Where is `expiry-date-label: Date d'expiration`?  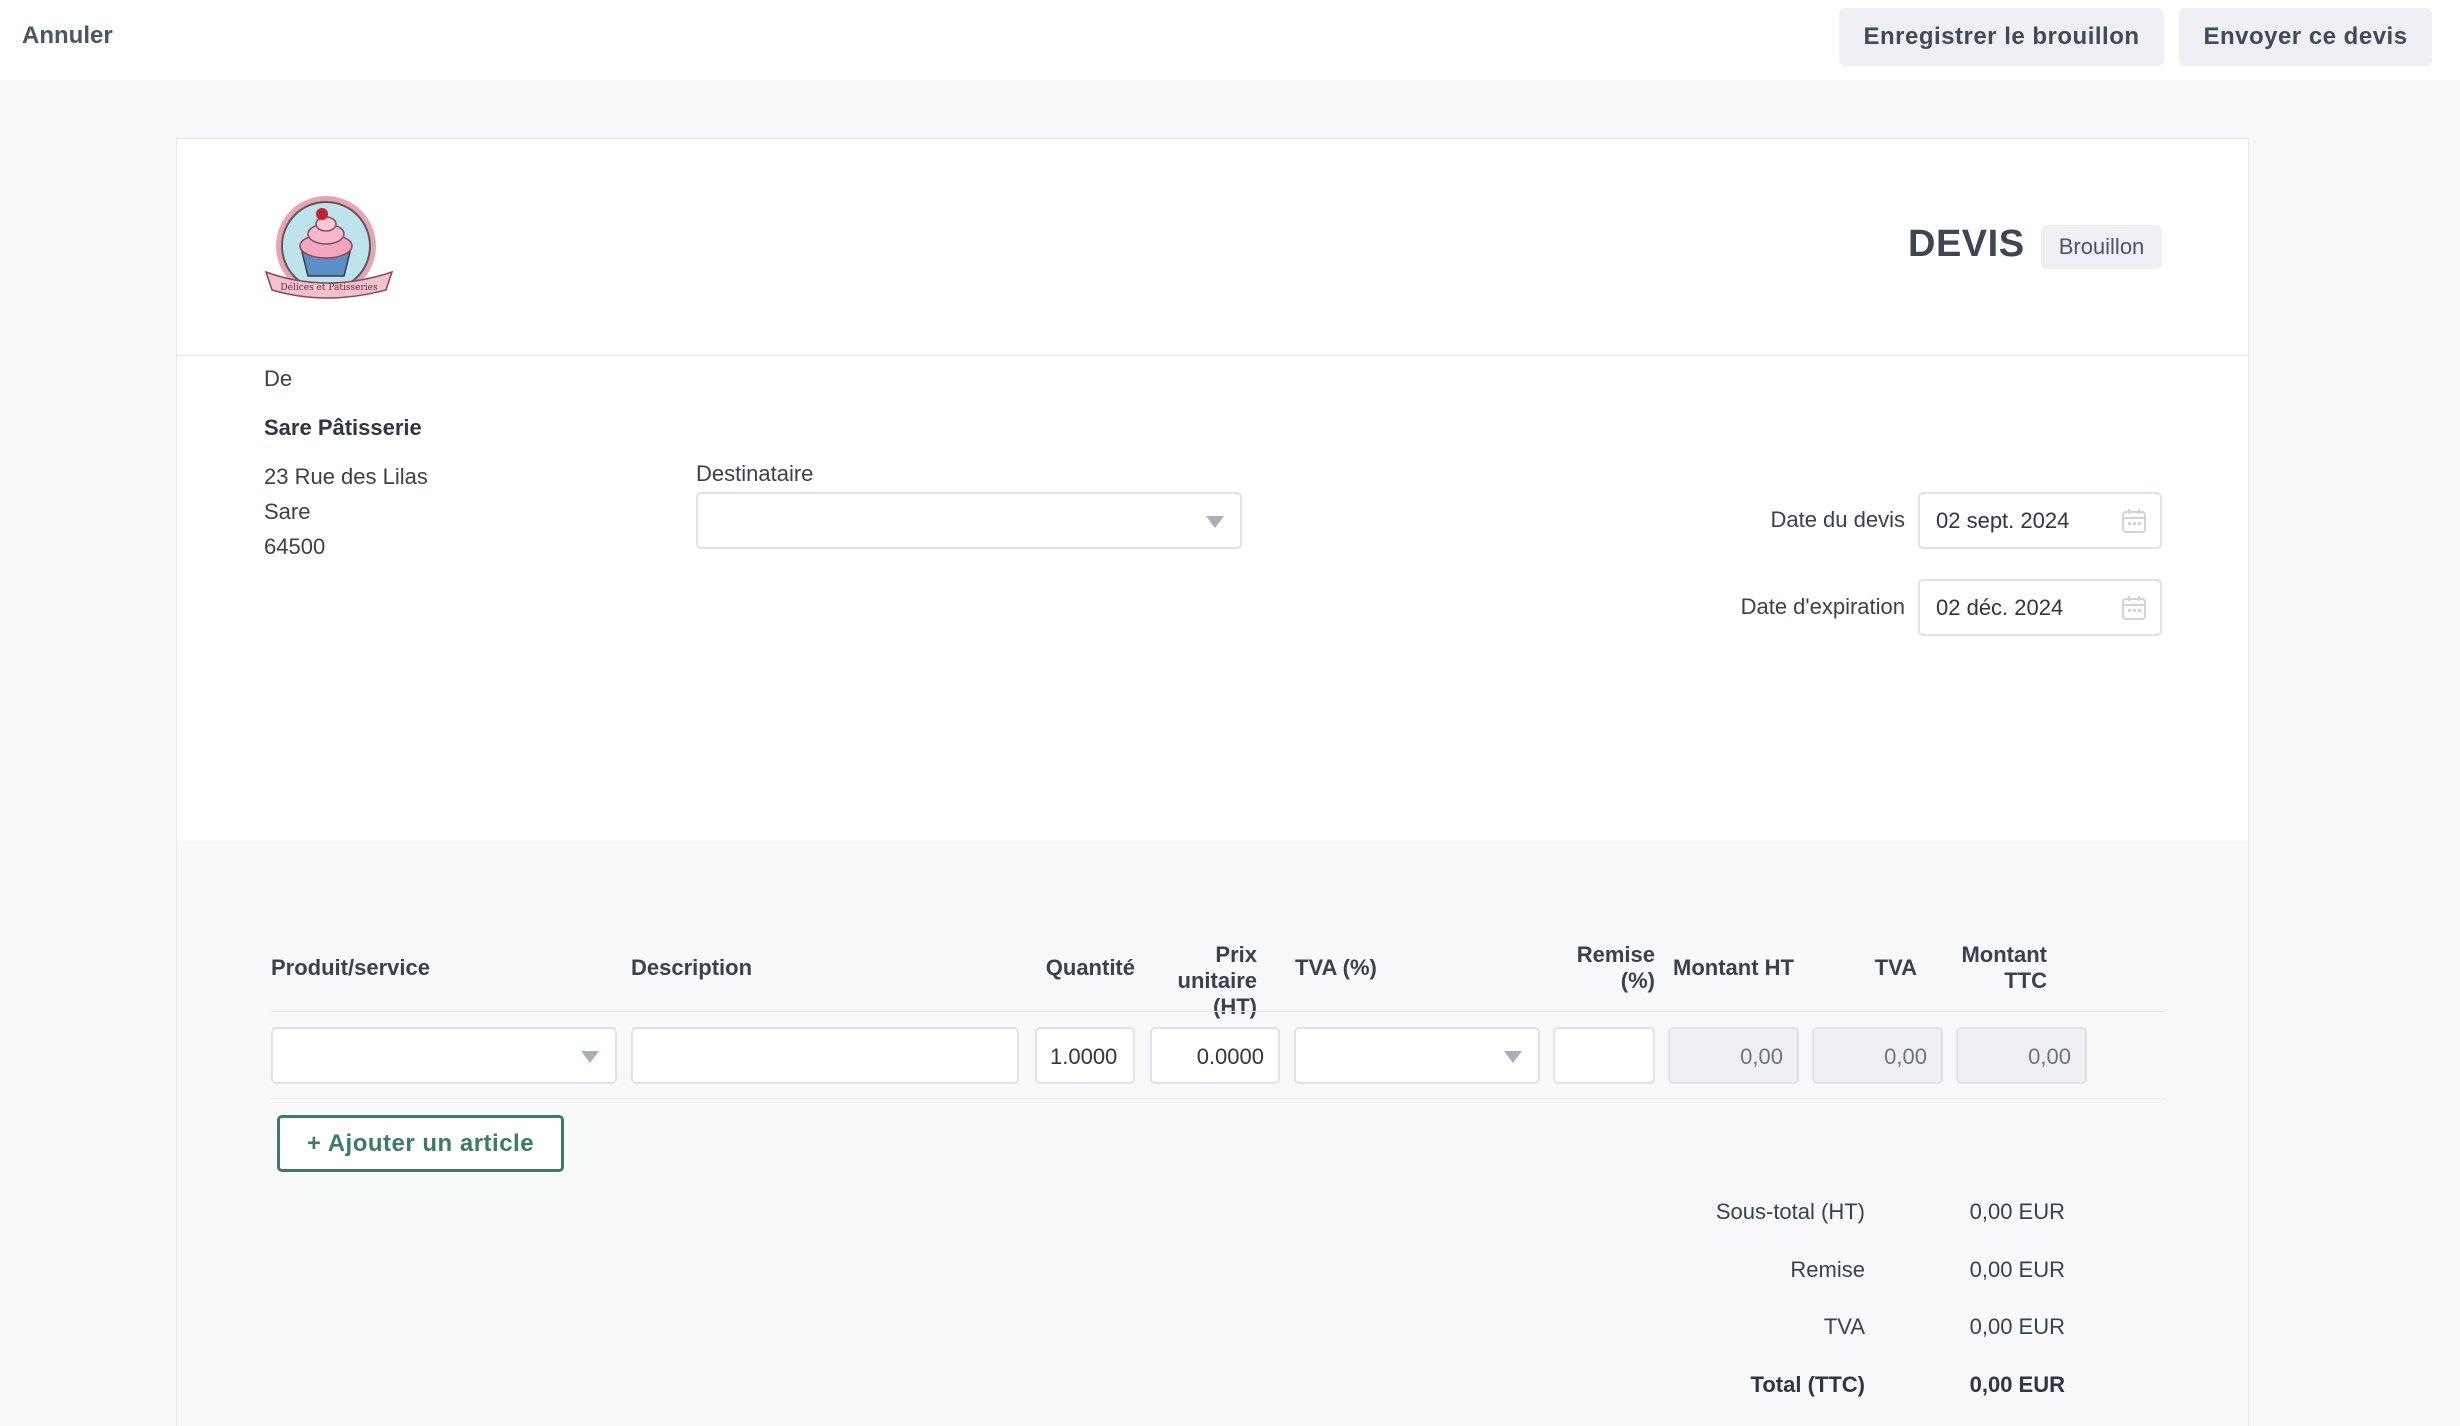 expiry-date-label: Date d'expiration is located at coordinates (1822, 606).